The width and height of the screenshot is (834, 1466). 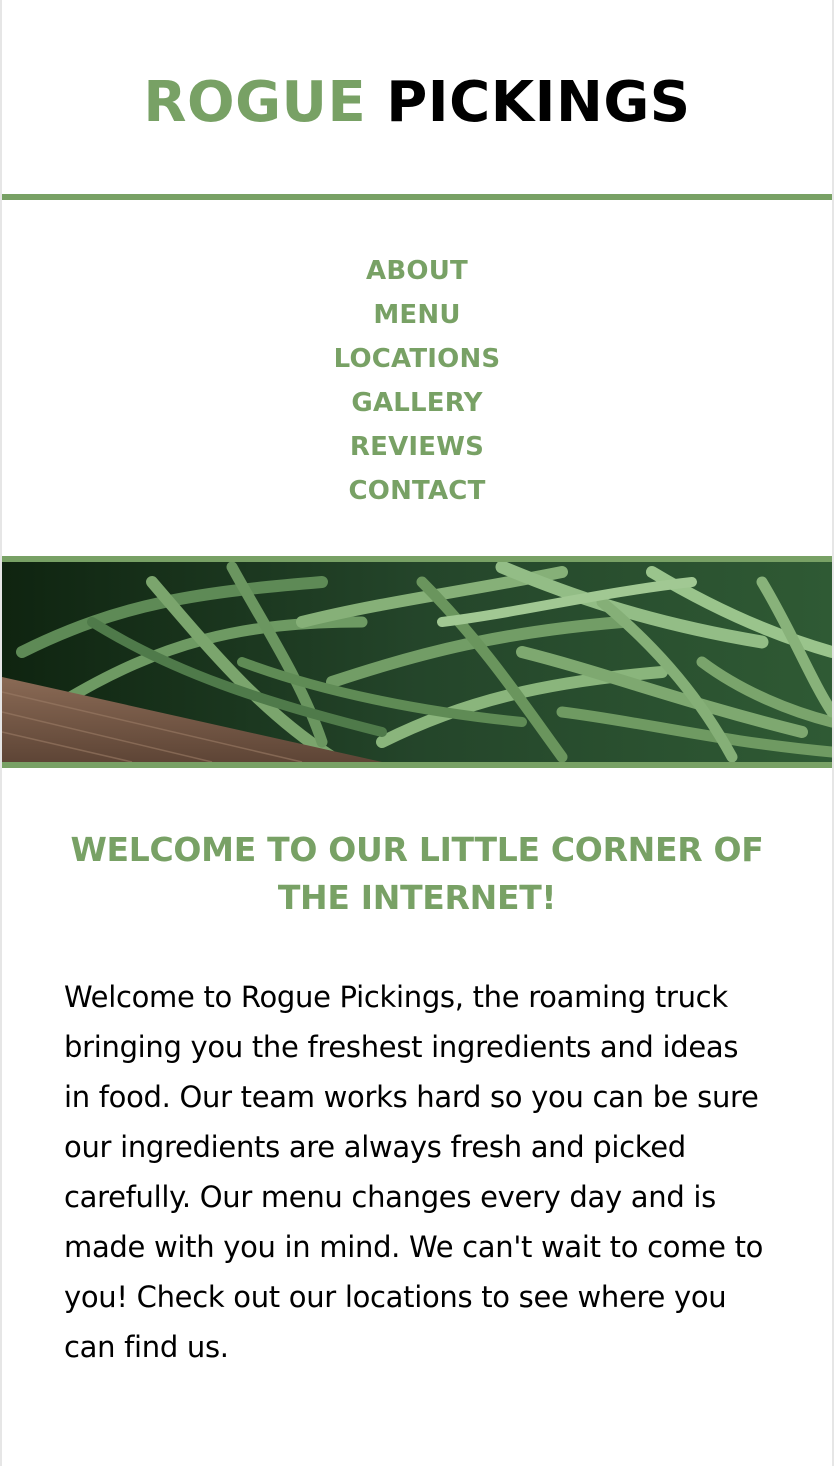 What do you see at coordinates (538, 102) in the screenshot?
I see `logo-word-pickings: PICKINGS` at bounding box center [538, 102].